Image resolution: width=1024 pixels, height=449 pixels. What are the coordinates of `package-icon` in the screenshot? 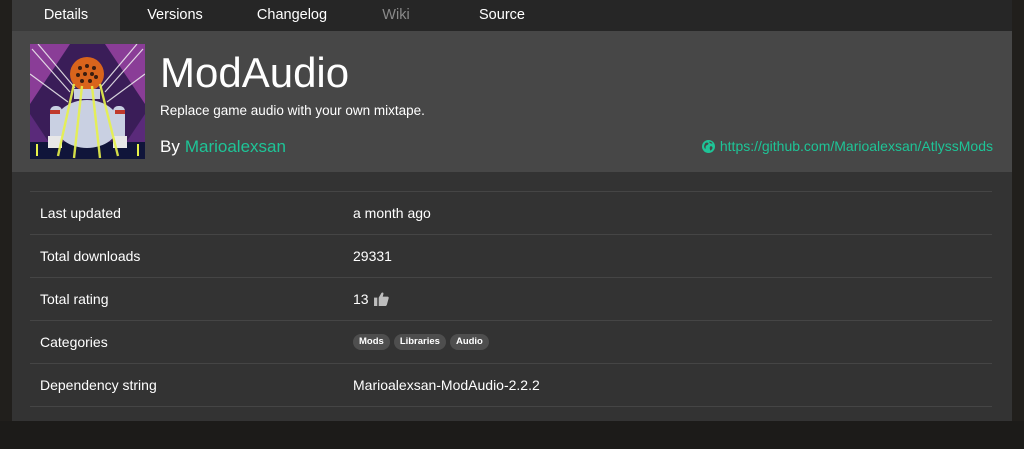 It's located at (87, 101).